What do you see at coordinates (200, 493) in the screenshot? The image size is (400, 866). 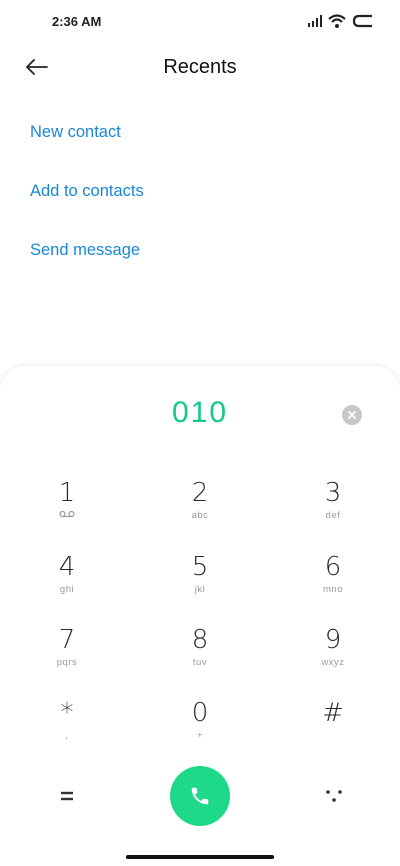 I see `key-digit: 2` at bounding box center [200, 493].